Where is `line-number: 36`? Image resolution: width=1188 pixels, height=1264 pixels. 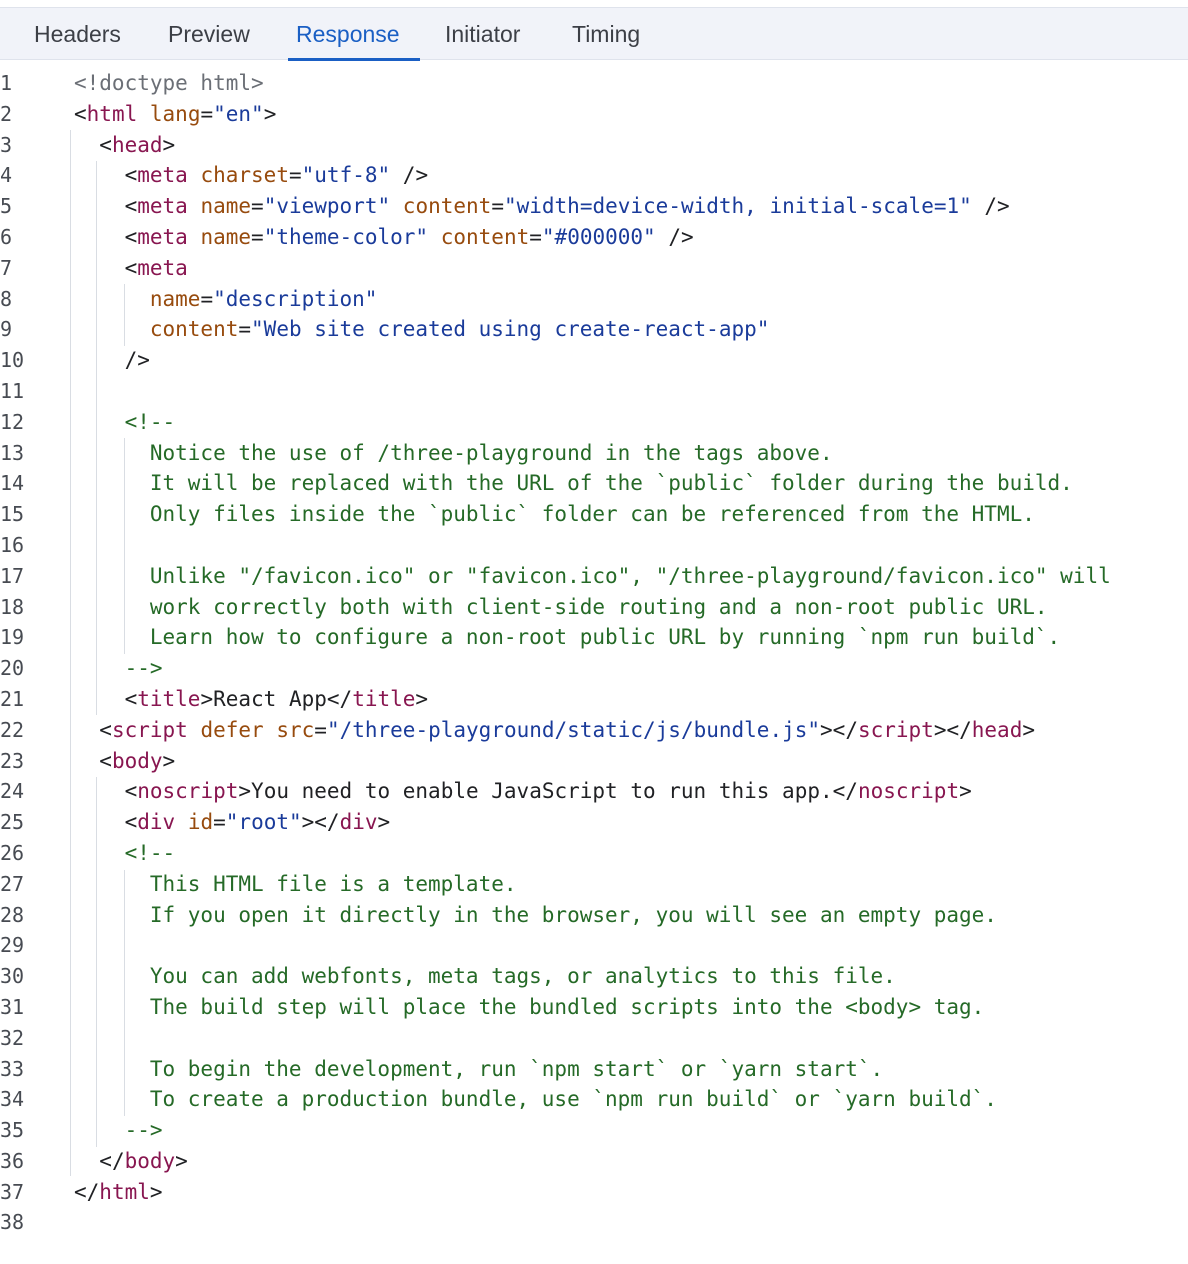 line-number: 36 is located at coordinates (12, 1160).